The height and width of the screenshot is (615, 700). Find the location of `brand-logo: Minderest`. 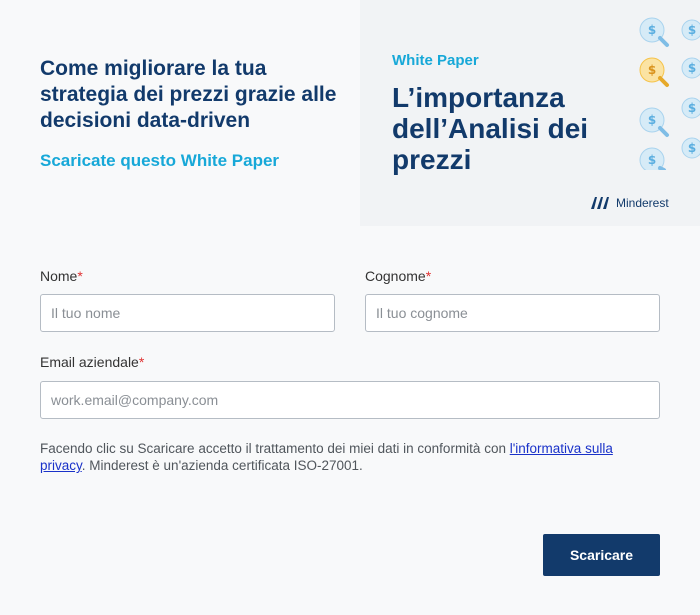

brand-logo: Minderest is located at coordinates (629, 203).